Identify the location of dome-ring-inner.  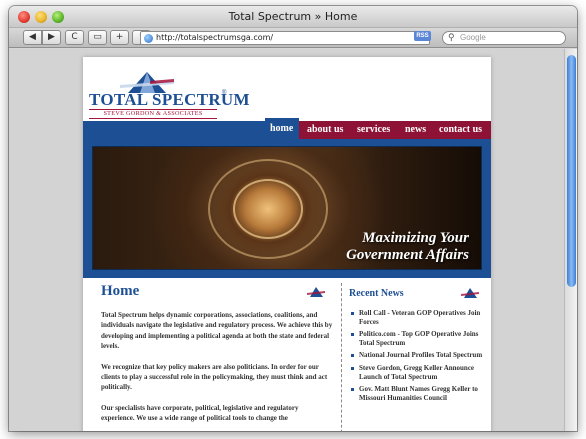
(268, 209).